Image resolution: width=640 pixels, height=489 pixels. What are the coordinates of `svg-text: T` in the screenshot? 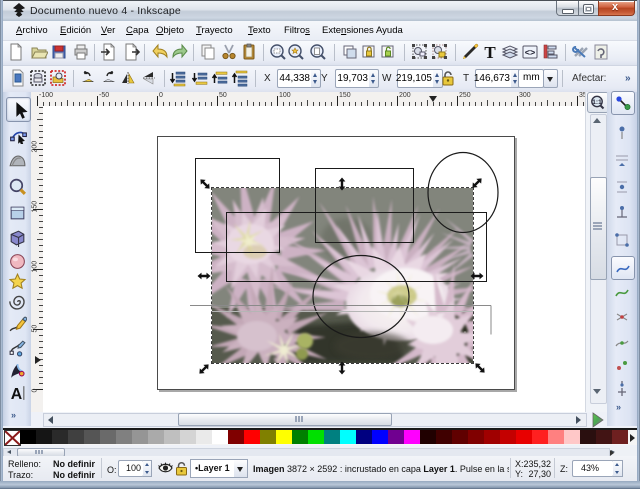 It's located at (490, 52).